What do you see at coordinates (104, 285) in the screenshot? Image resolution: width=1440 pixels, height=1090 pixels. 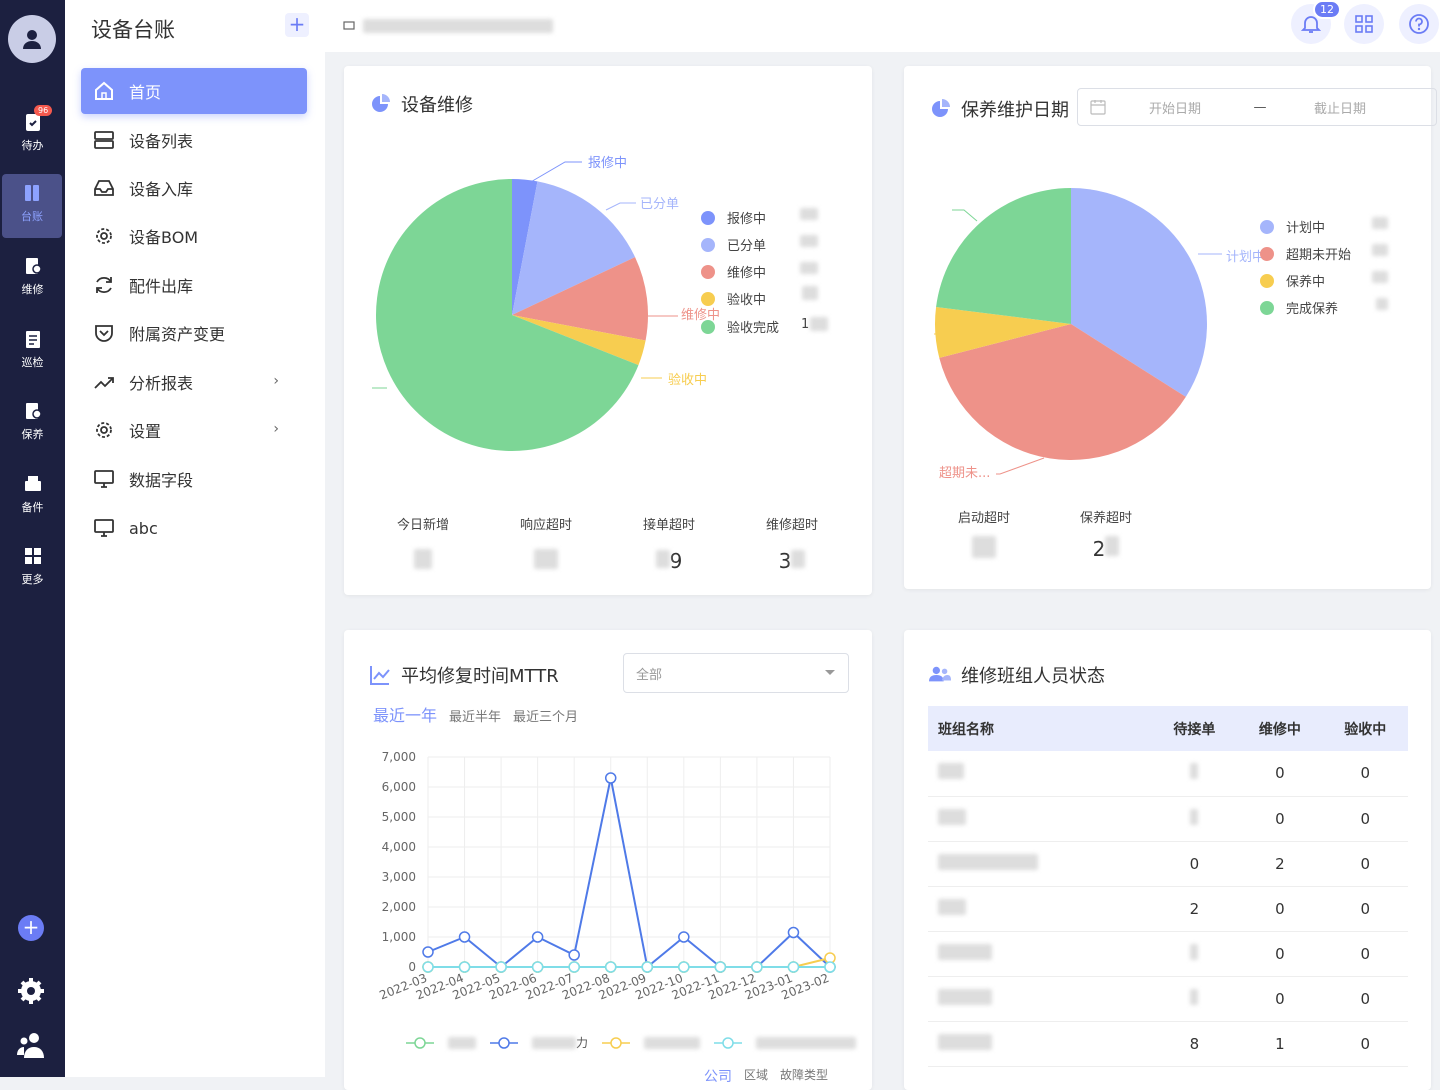 I see `refresh-icon` at bounding box center [104, 285].